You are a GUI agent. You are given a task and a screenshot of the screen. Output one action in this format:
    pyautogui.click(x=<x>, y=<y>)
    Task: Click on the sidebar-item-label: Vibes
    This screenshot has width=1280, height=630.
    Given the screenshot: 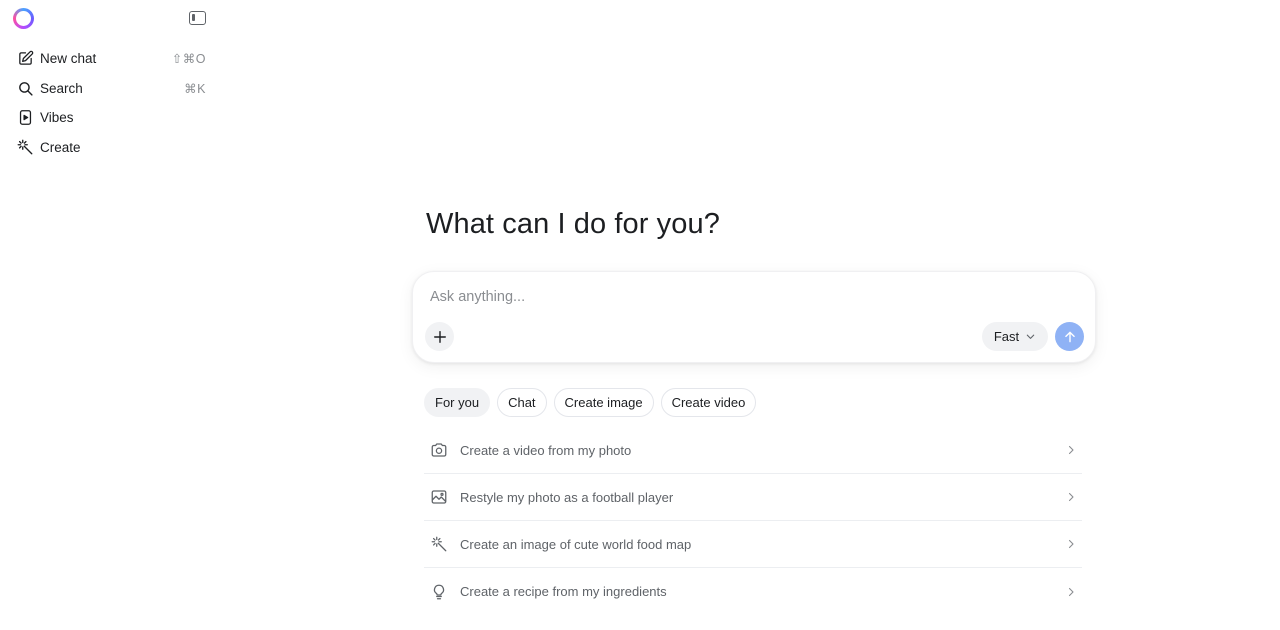 What is the action you would take?
    pyautogui.click(x=57, y=118)
    